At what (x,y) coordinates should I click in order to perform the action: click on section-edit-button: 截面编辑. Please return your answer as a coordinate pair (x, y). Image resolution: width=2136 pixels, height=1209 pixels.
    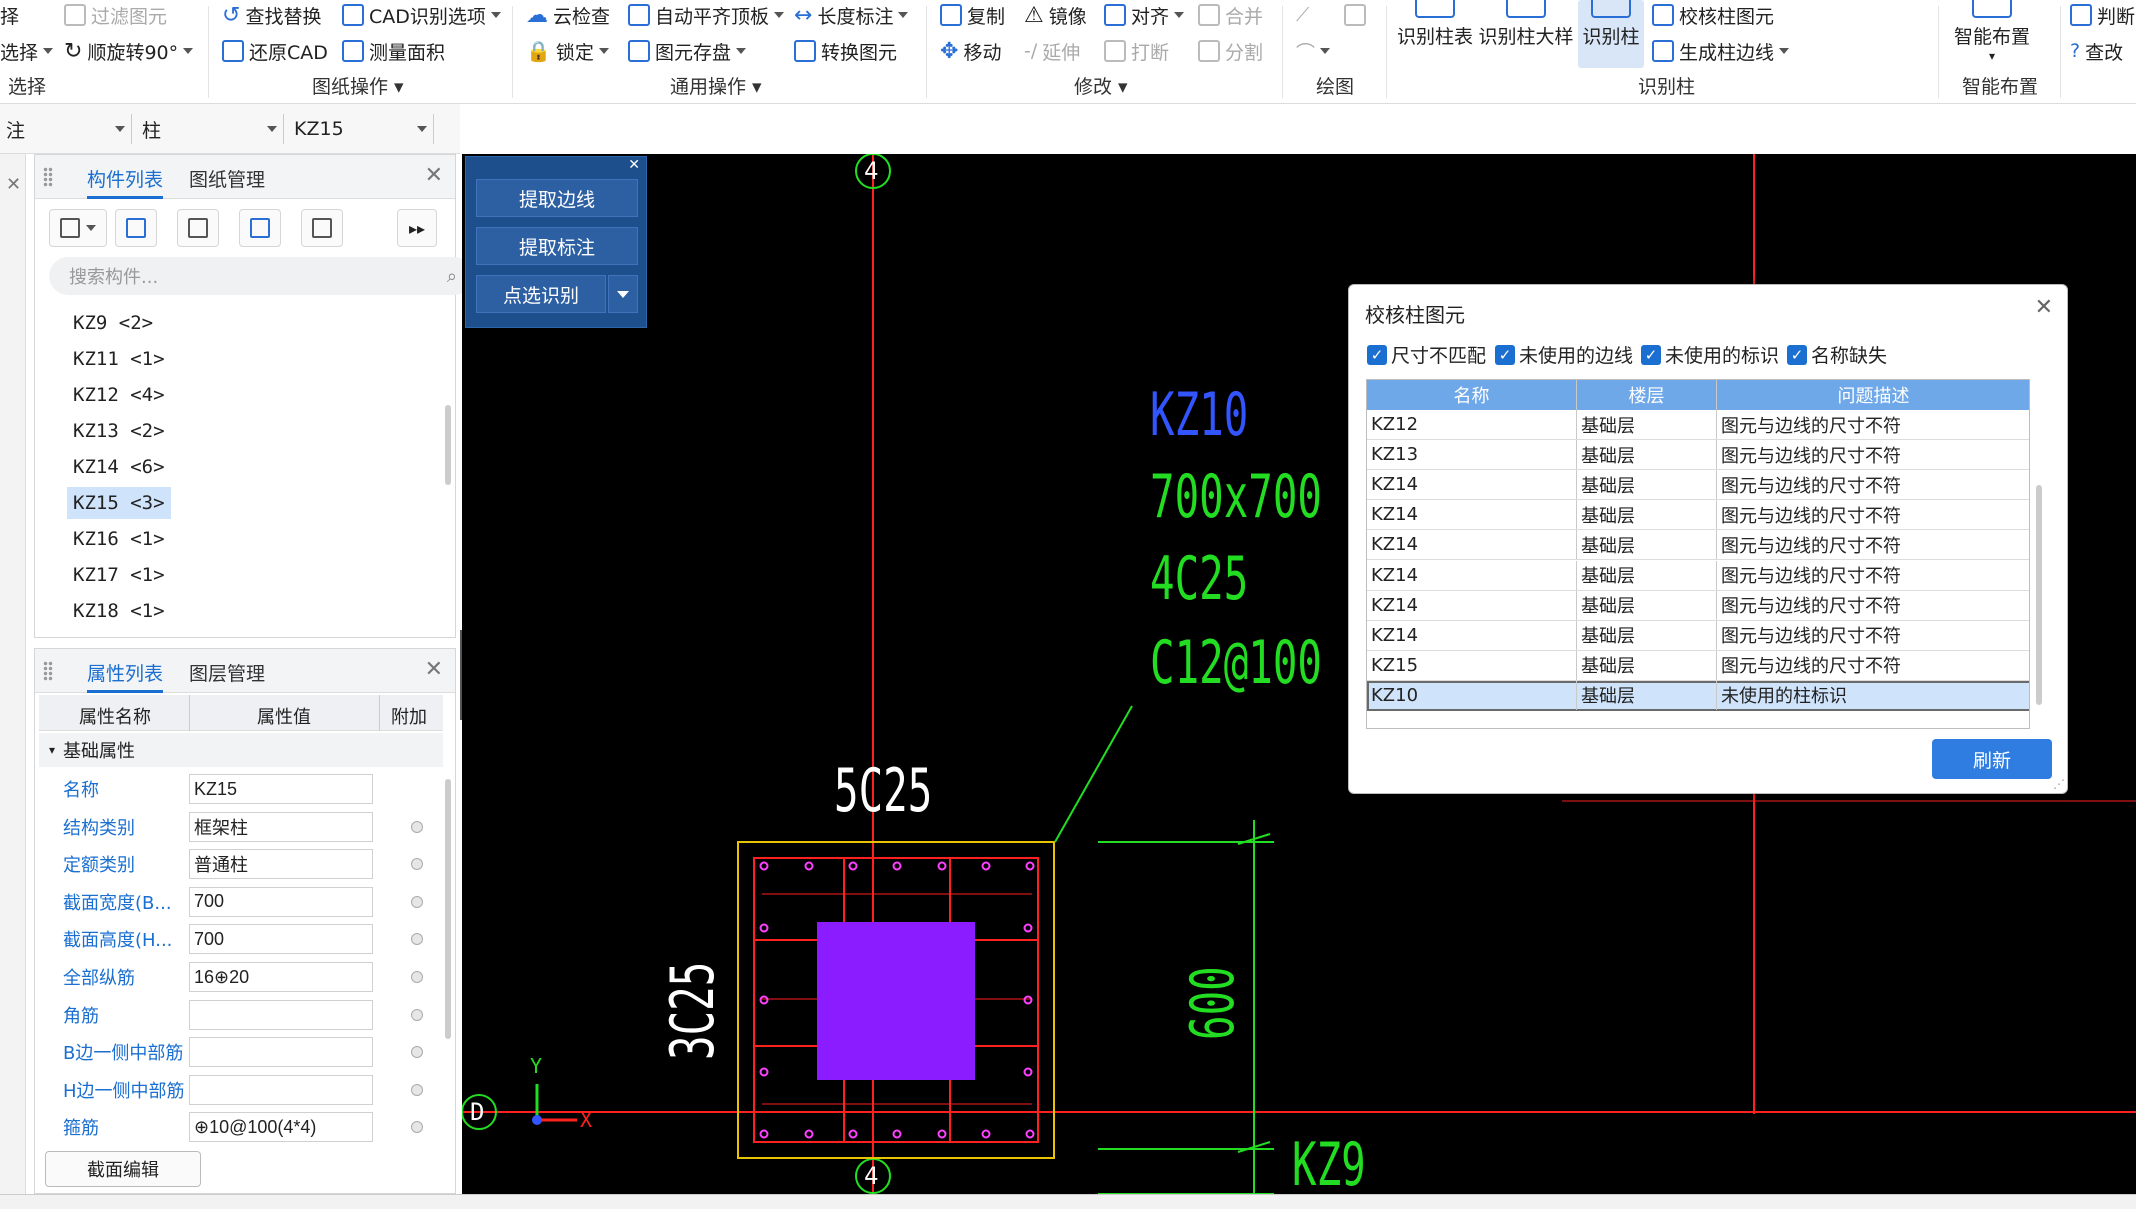
    Looking at the image, I should click on (123, 1169).